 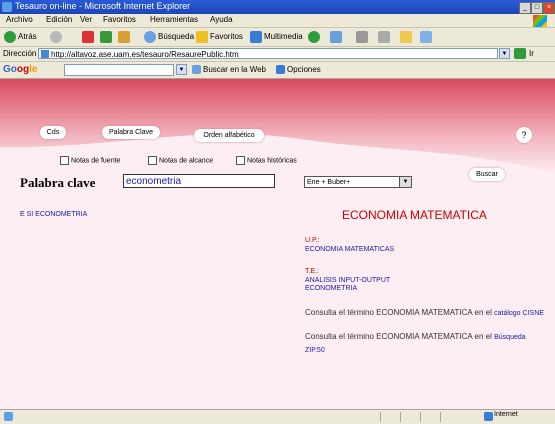 I want to click on status-bar: Internet, so click(x=277, y=416).